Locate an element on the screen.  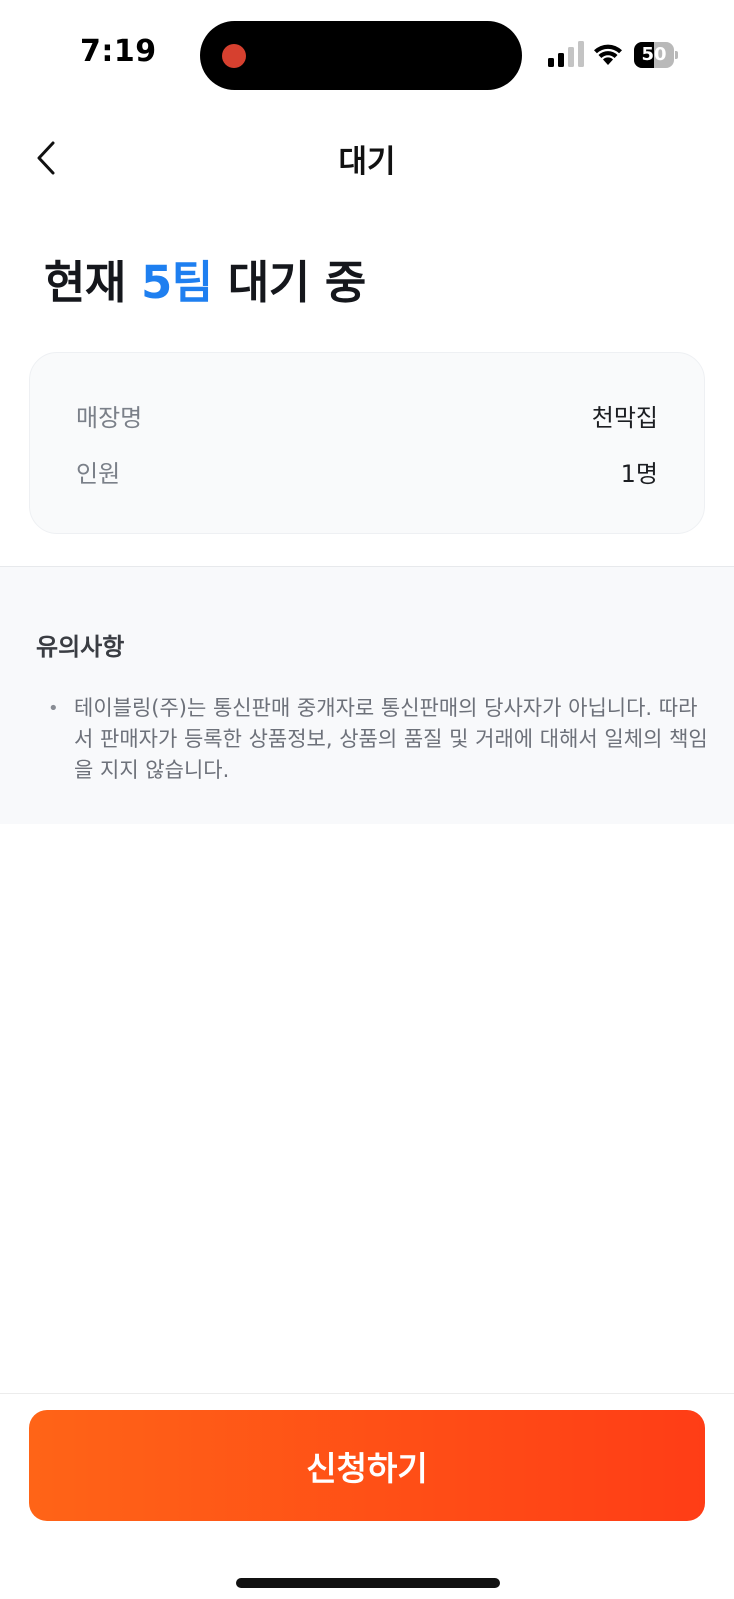
apply-button: 신청하기 is located at coordinates (367, 1465).